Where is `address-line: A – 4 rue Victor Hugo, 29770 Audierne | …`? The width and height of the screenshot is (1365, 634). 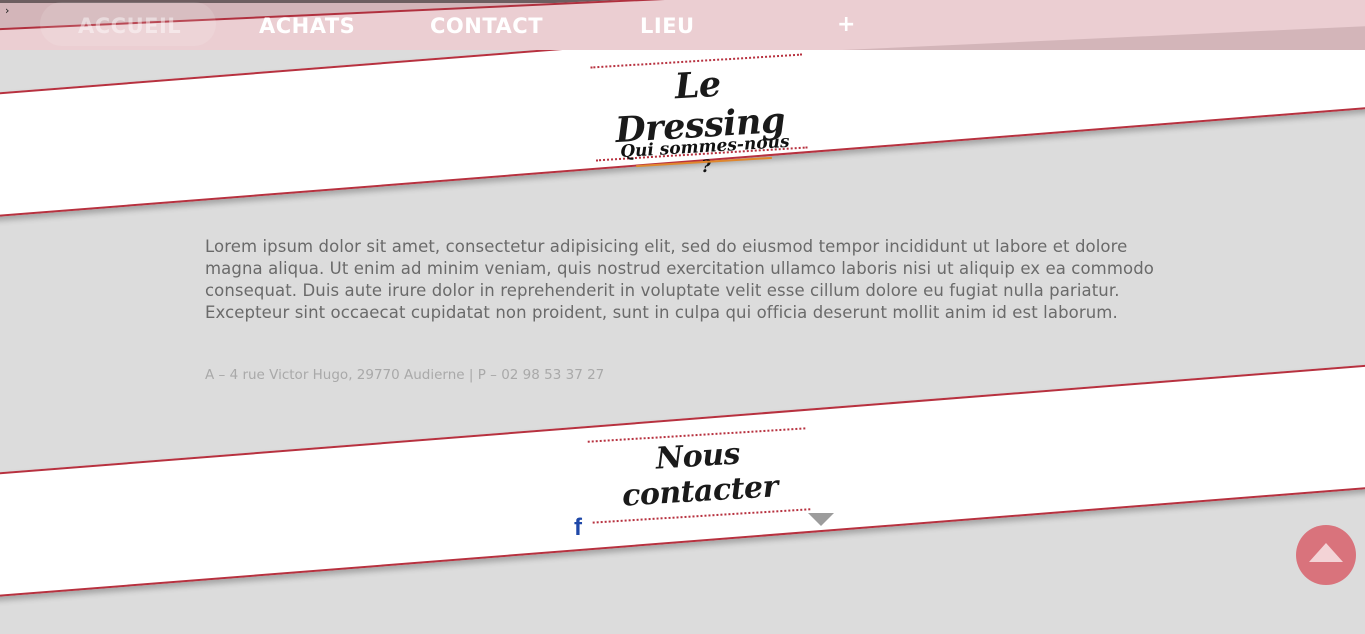
address-line: A – 4 rue Victor Hugo, 29770 Audierne | … is located at coordinates (405, 375).